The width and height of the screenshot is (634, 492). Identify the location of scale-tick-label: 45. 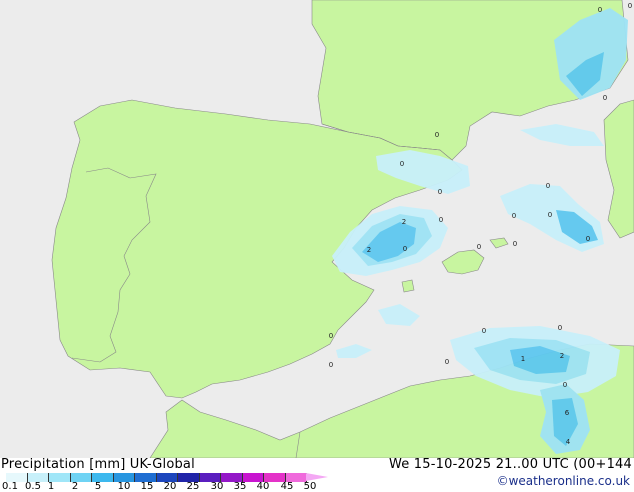
(287, 486).